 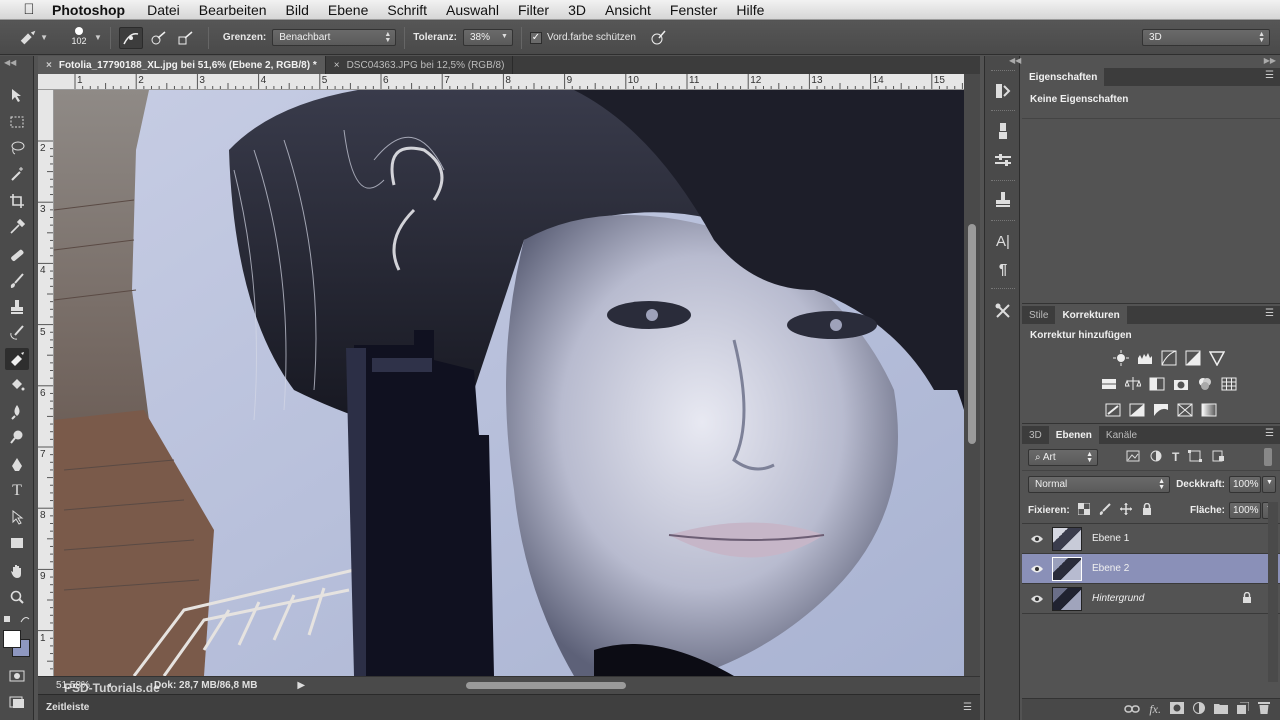 What do you see at coordinates (33, 38) in the screenshot?
I see `tool-preset-picker: ▼` at bounding box center [33, 38].